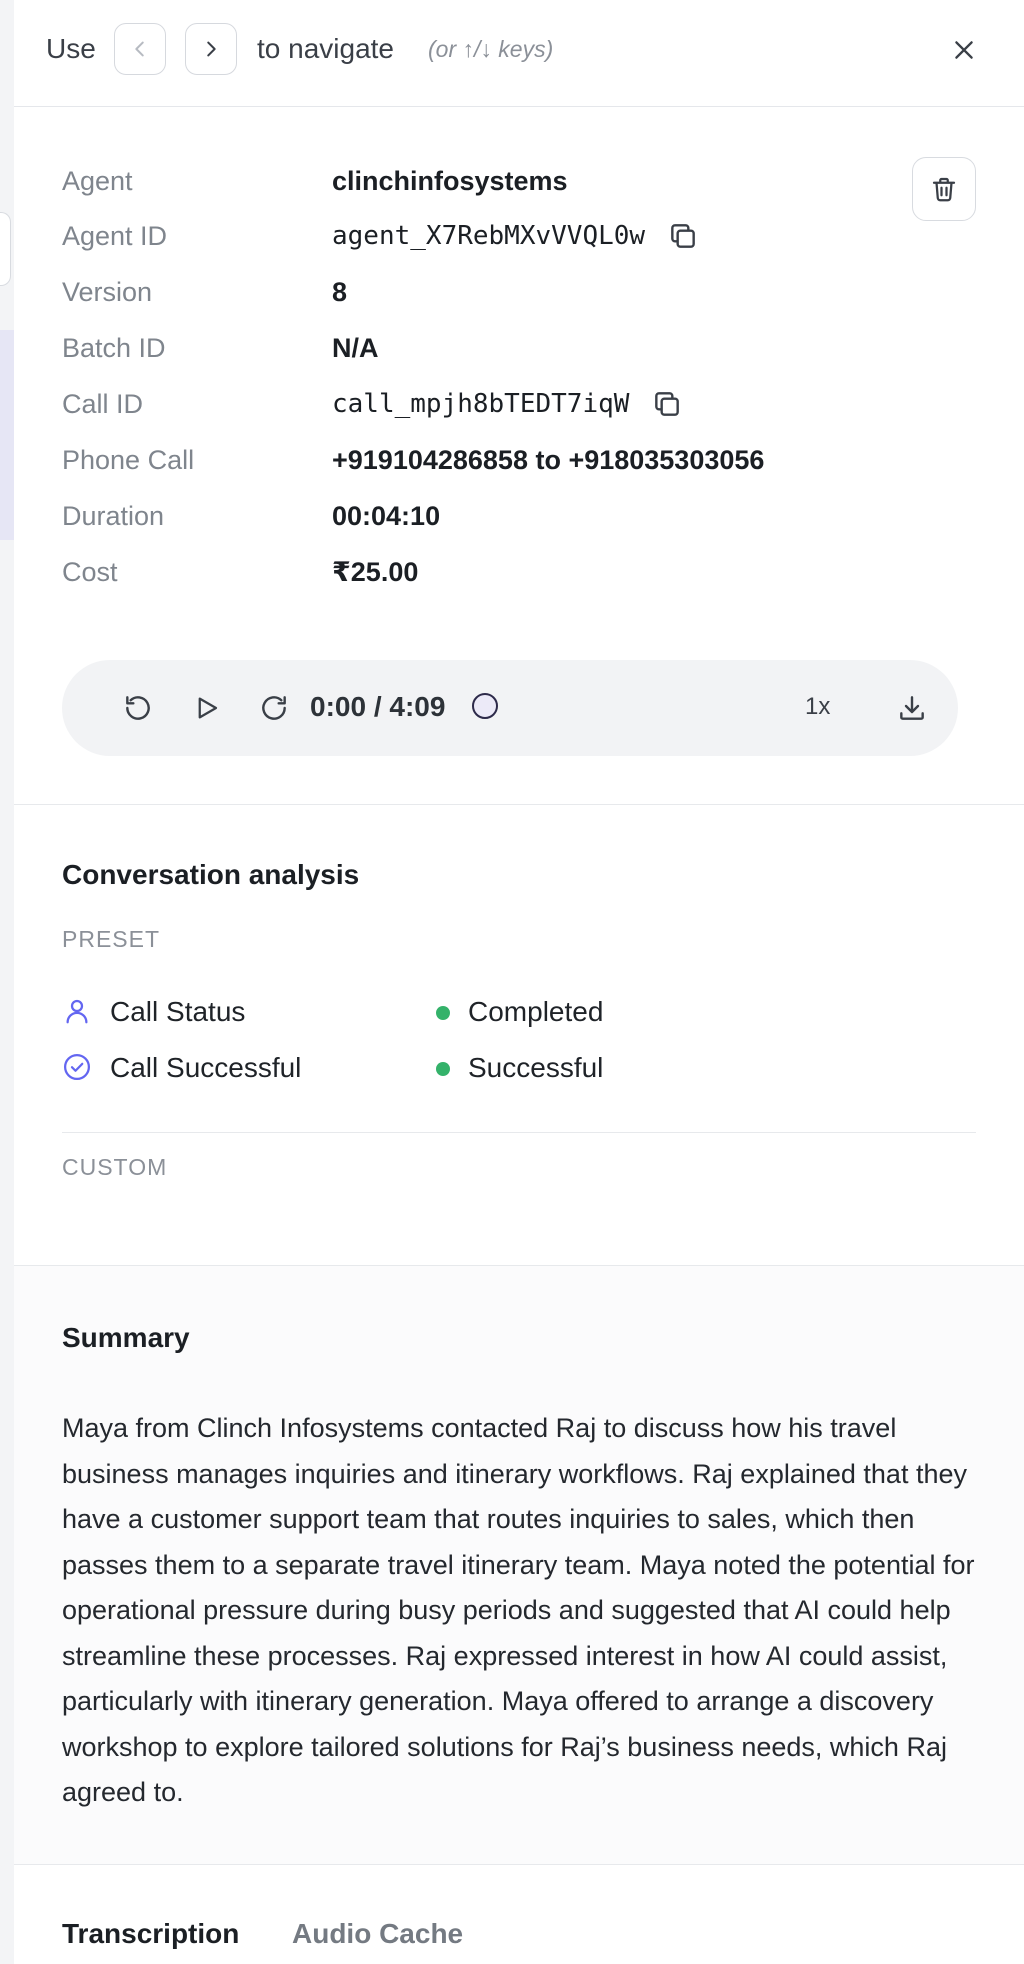  I want to click on subsection-divider, so click(519, 1132).